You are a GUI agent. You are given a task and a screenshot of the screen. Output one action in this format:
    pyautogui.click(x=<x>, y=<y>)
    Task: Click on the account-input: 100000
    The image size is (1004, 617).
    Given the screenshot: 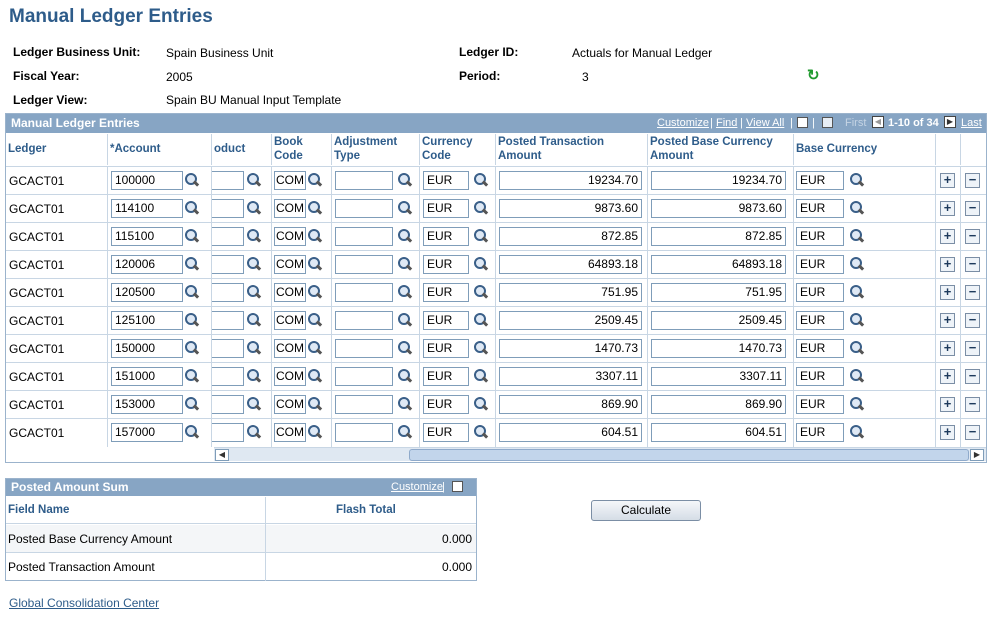 What is the action you would take?
    pyautogui.click(x=147, y=180)
    